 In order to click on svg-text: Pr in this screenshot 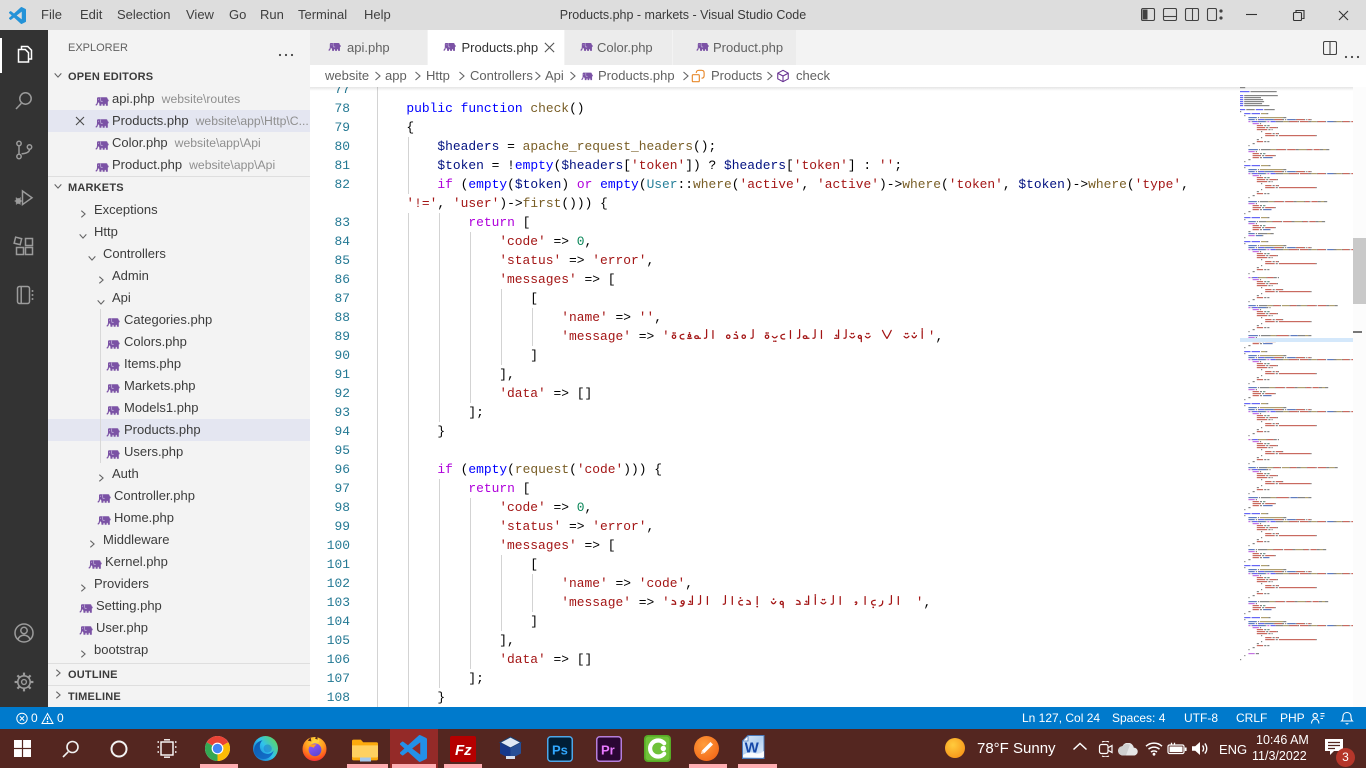, I will do `click(608, 750)`.